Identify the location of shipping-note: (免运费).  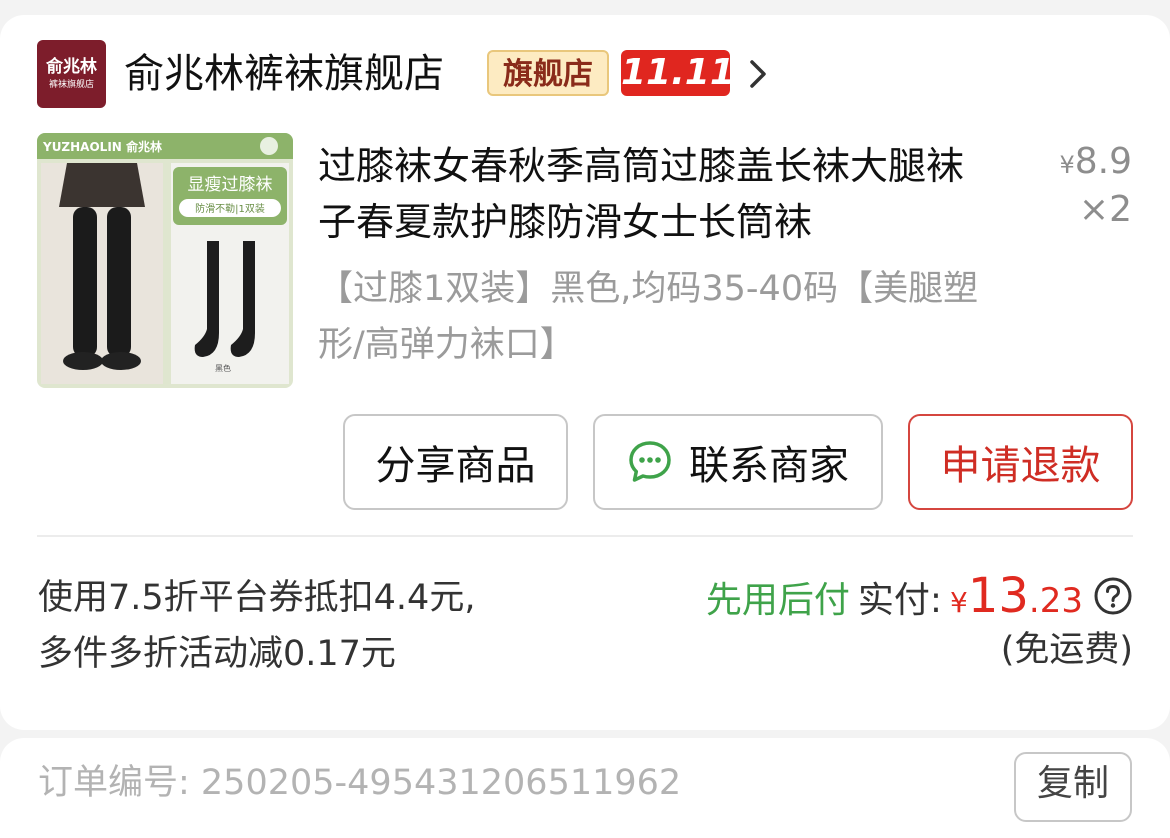
(1066, 650).